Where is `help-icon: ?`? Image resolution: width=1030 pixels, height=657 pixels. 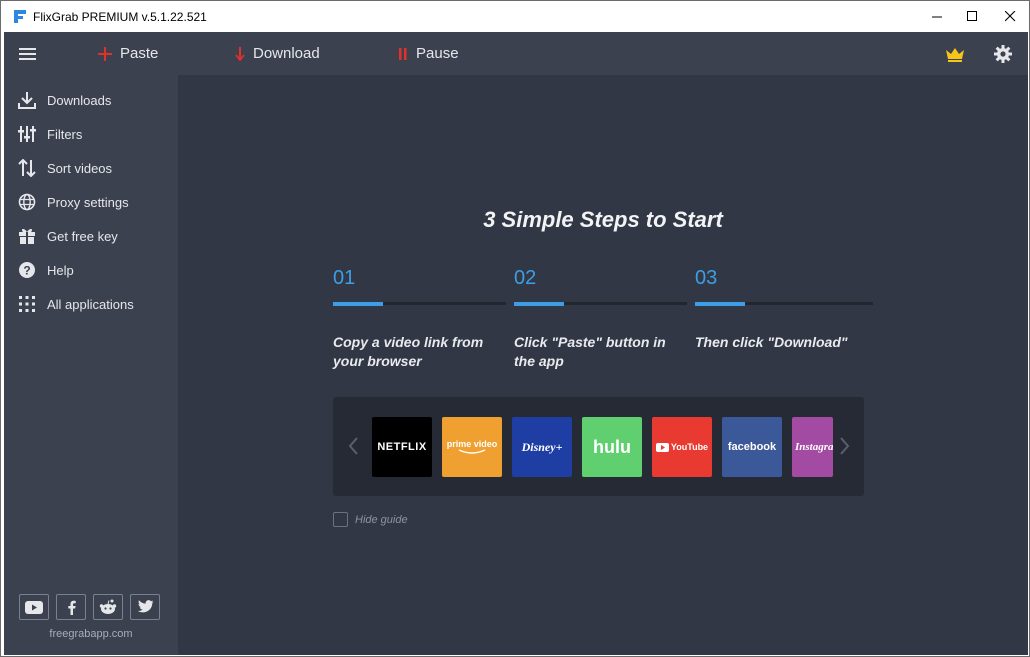
help-icon: ? is located at coordinates (27, 270).